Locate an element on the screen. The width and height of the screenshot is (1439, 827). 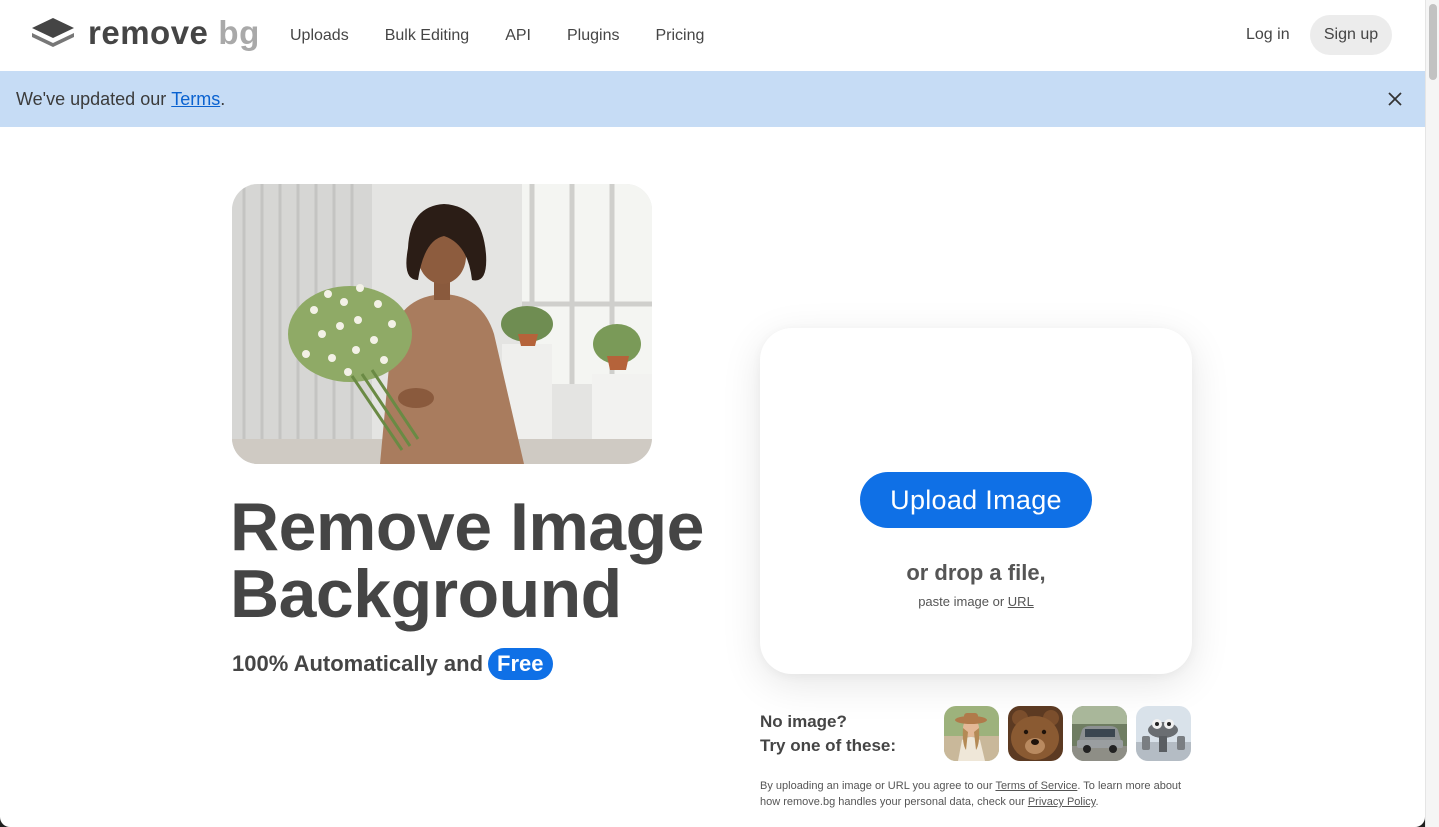
sample-image-car is located at coordinates (1099, 733).